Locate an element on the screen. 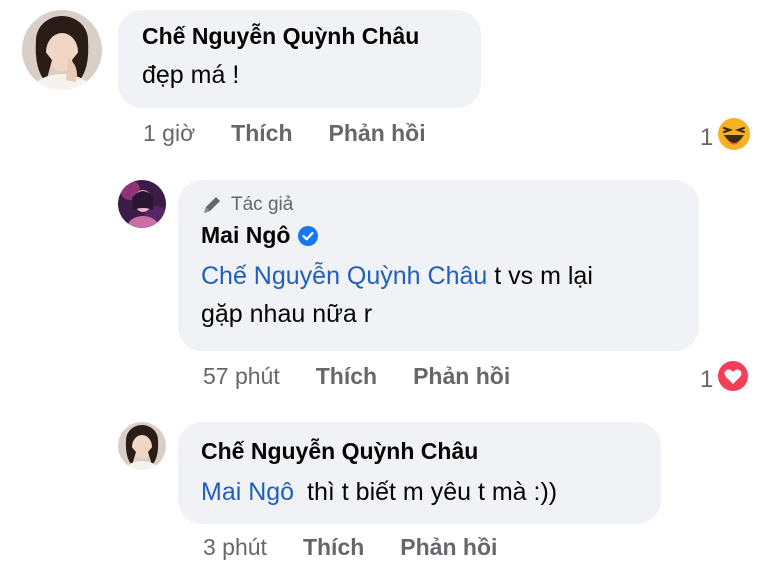 The image size is (780, 561). comment-text: đẹp má ! is located at coordinates (191, 75).